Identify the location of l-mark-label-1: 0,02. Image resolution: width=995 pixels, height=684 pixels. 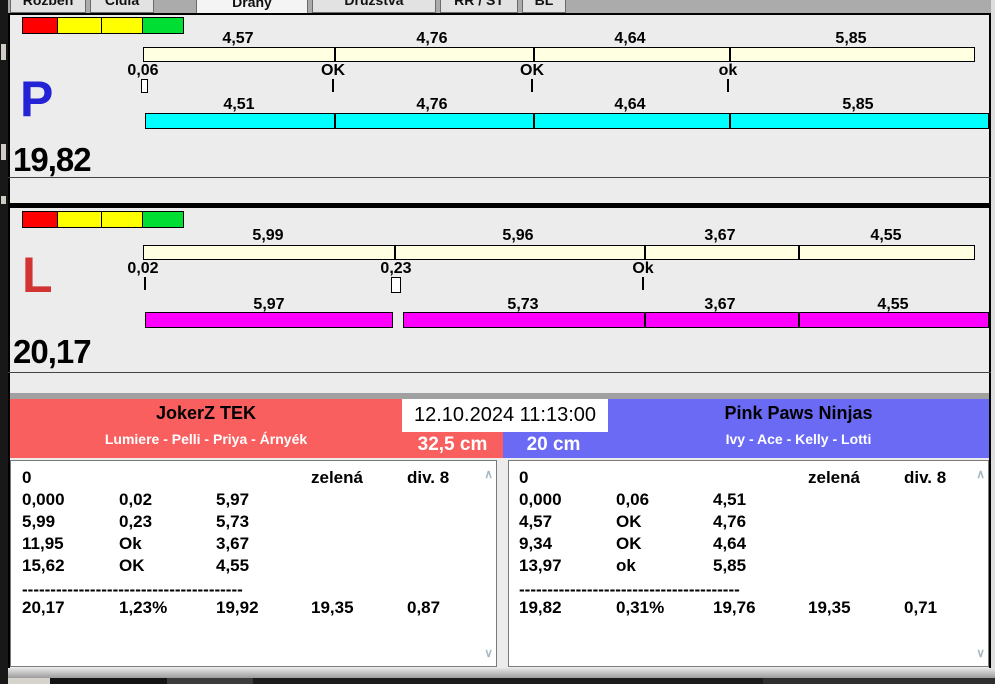
(143, 268).